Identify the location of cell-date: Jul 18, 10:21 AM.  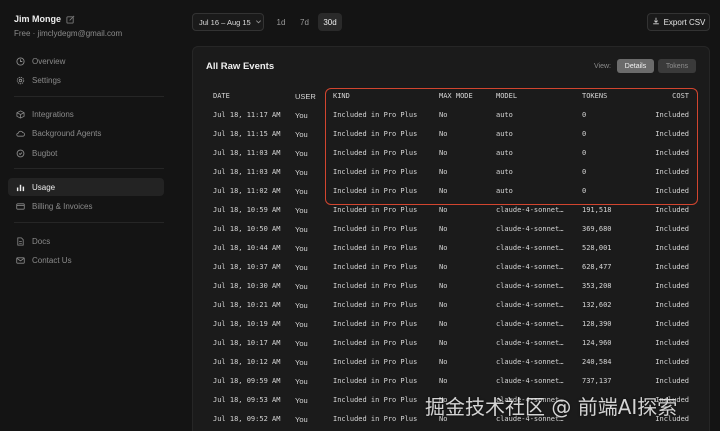
(247, 305).